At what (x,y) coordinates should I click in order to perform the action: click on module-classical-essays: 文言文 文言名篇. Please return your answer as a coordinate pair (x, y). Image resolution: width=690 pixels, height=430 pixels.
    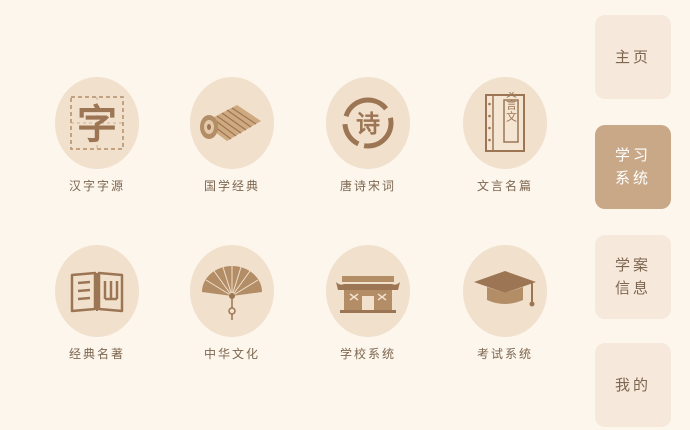
    Looking at the image, I should click on (505, 135).